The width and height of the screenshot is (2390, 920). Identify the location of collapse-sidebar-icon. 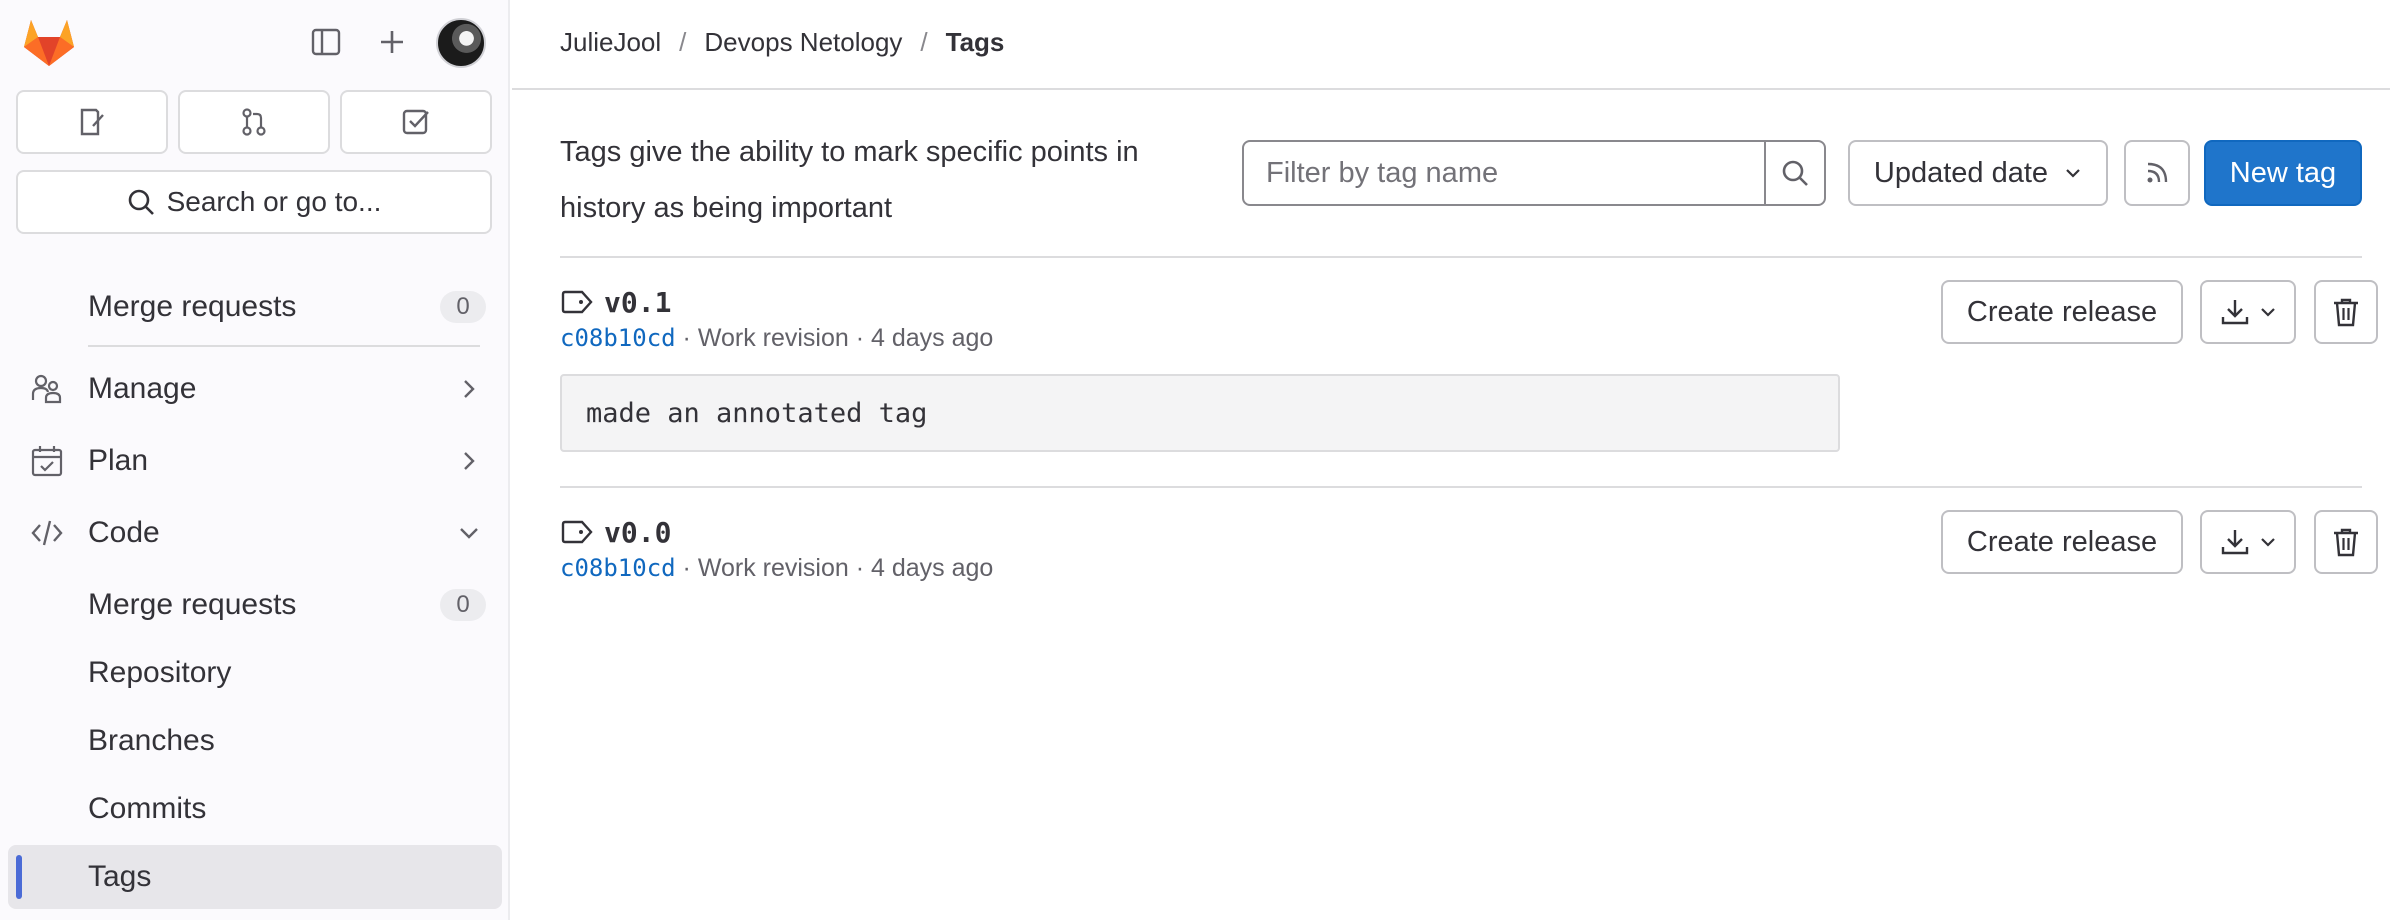
(326, 42).